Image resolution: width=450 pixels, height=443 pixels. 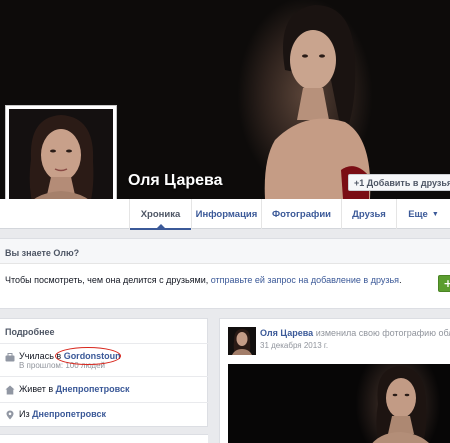 What do you see at coordinates (423, 214) in the screenshot?
I see `tab-more: Еще ▼` at bounding box center [423, 214].